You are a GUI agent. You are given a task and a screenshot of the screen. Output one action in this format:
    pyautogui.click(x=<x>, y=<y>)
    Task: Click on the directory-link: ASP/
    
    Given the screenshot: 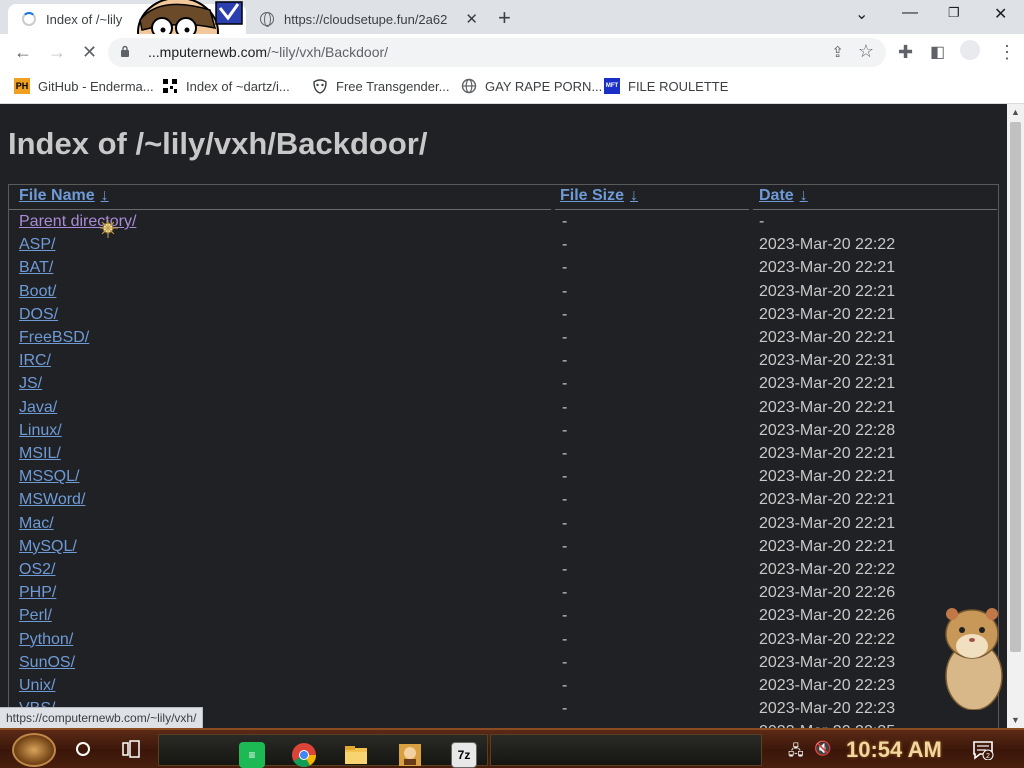 What is the action you would take?
    pyautogui.click(x=37, y=245)
    